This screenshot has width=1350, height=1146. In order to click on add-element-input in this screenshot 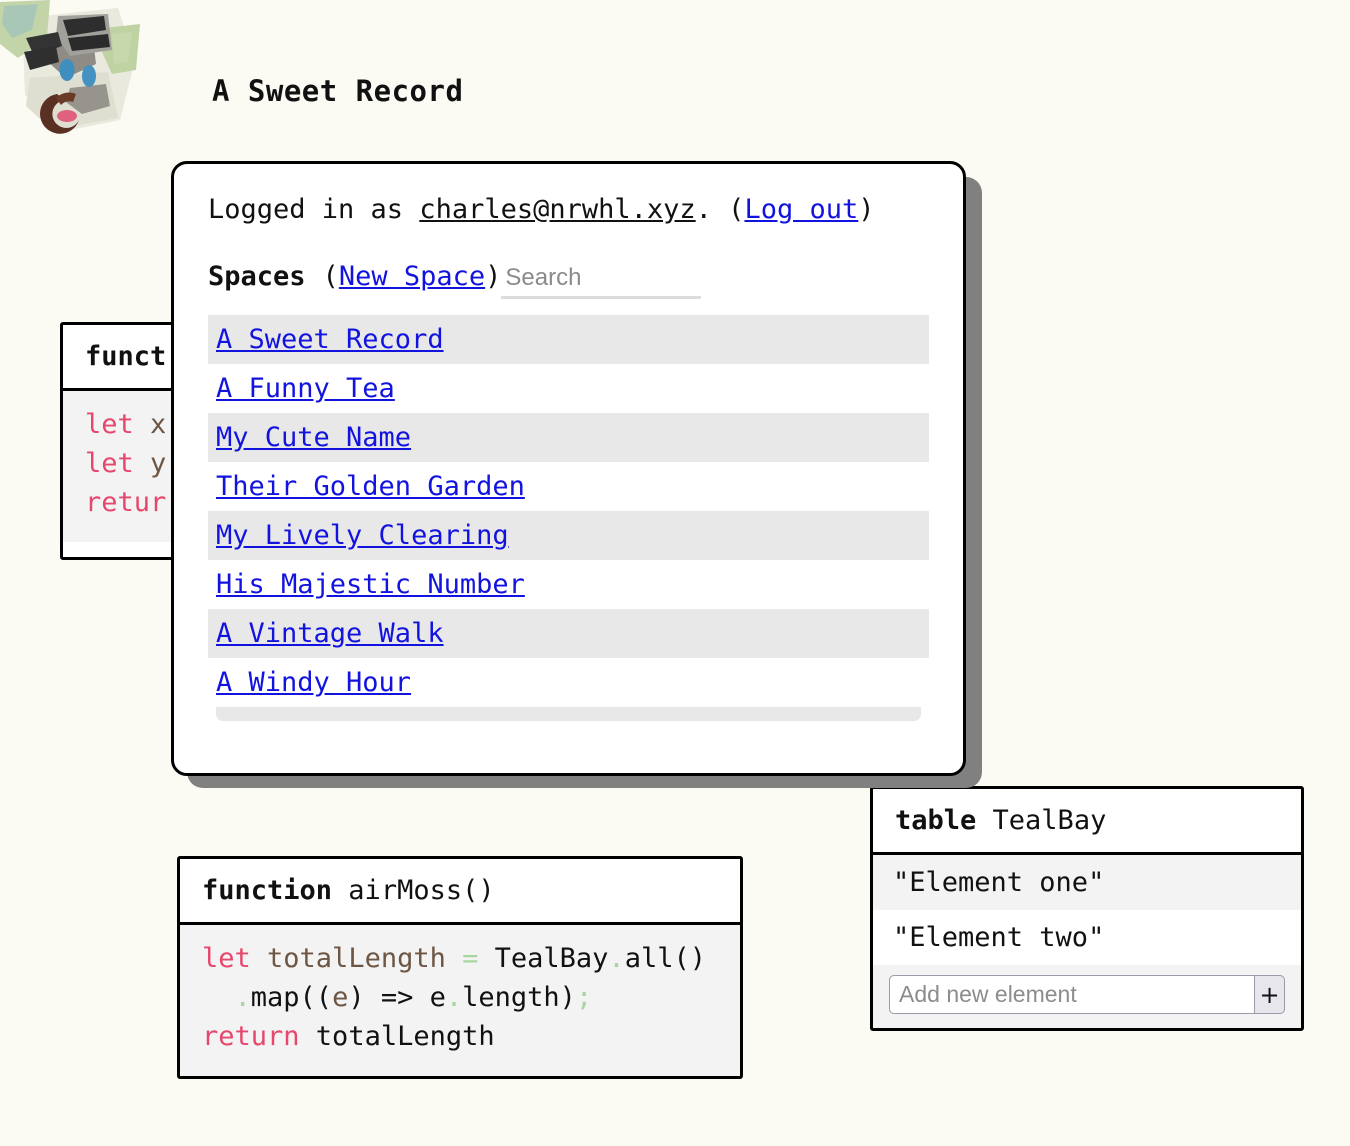, I will do `click(1072, 994)`.